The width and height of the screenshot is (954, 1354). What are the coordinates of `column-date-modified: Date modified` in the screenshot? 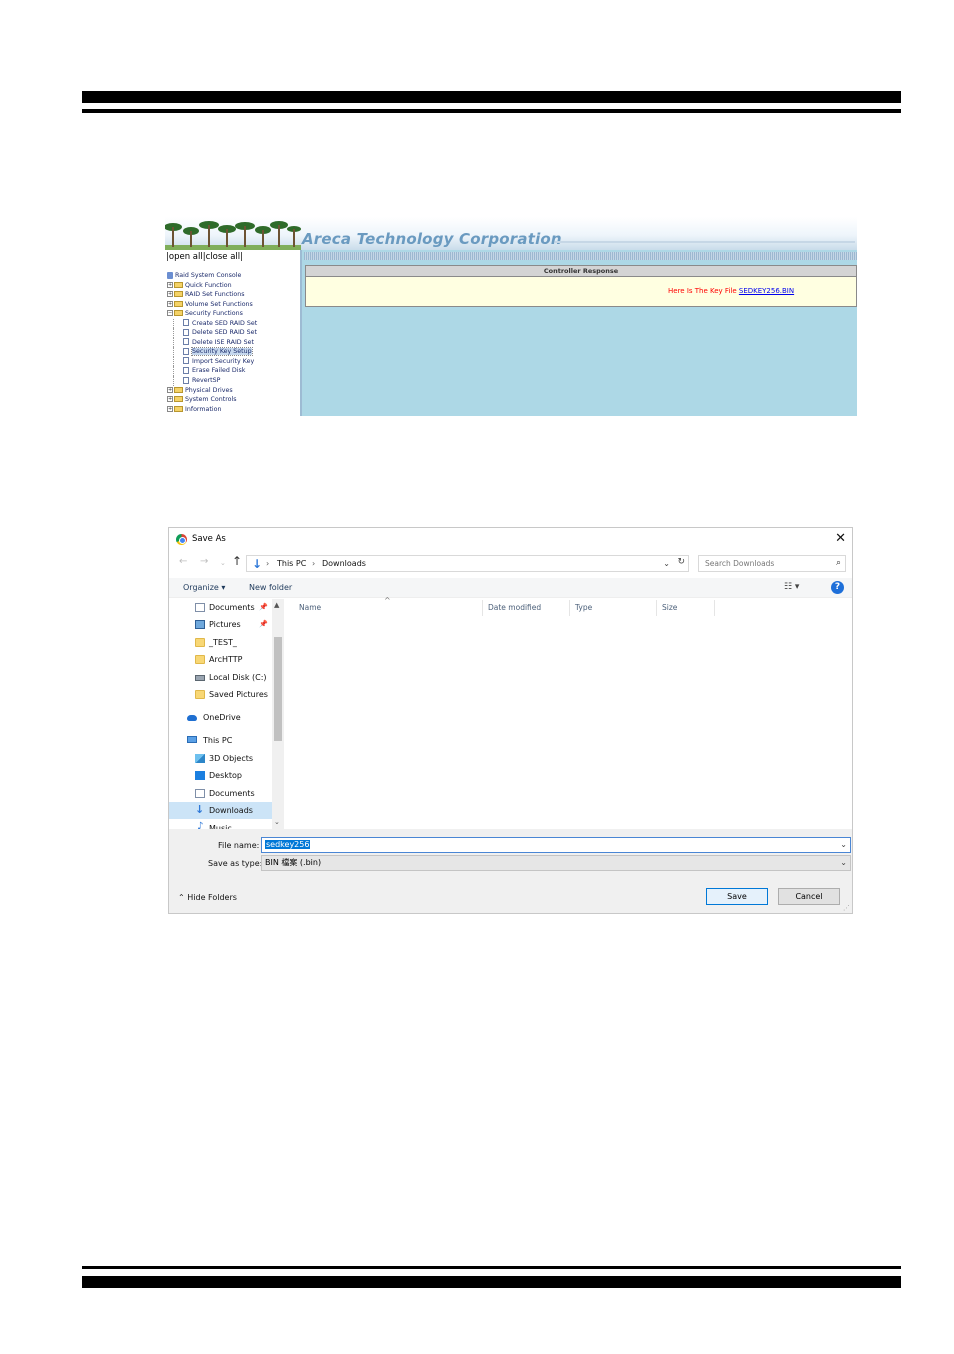 It's located at (514, 607).